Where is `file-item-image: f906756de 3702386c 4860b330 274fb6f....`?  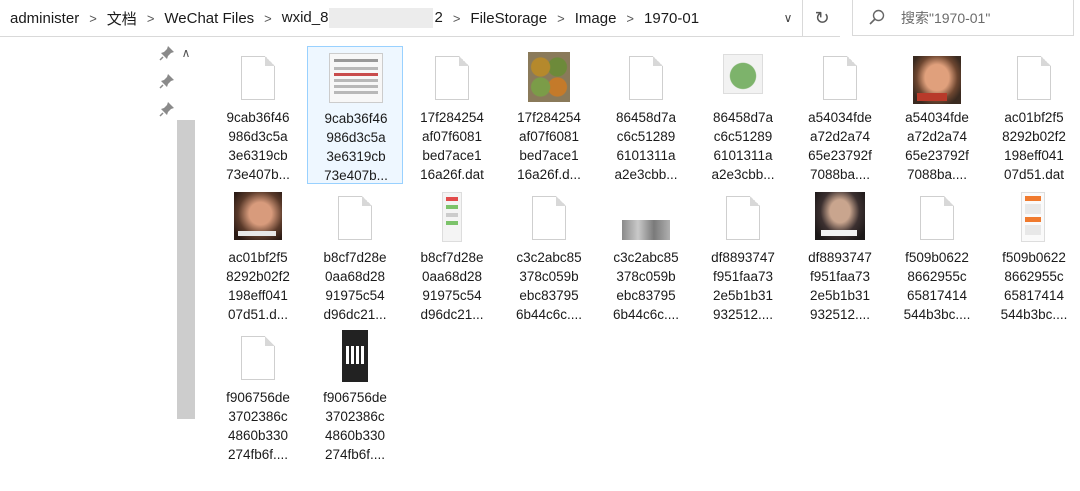
file-item-image: f906756de 3702386c 4860b330 274fb6f.... is located at coordinates (355, 395).